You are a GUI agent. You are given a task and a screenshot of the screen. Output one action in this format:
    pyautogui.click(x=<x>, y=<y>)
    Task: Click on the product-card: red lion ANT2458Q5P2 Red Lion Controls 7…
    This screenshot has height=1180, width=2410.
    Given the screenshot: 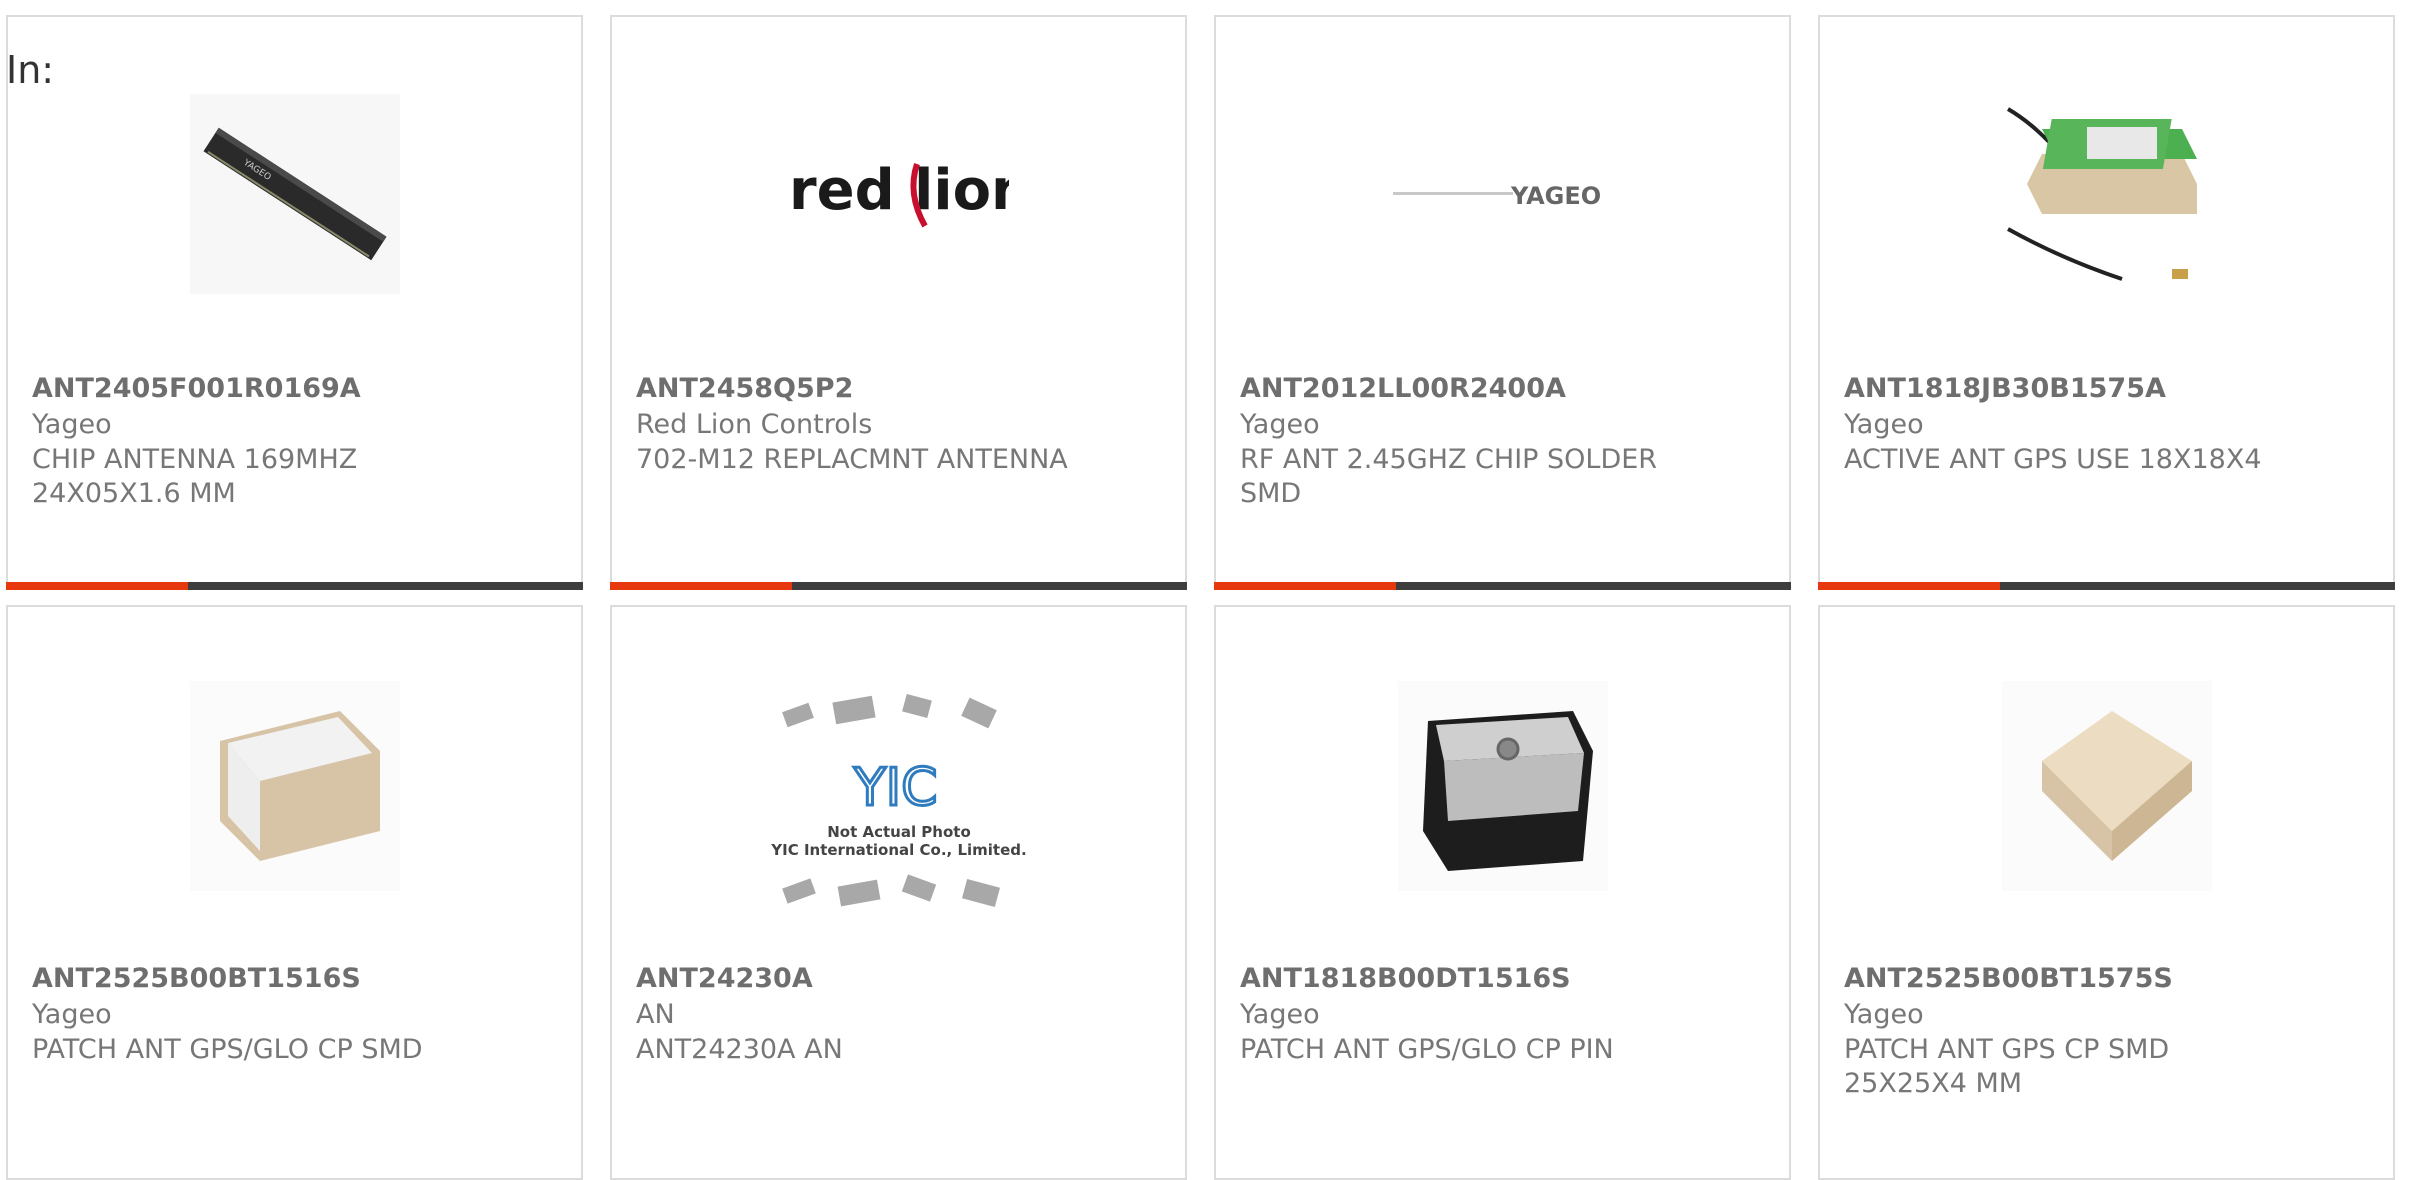 What is the action you would take?
    pyautogui.click(x=898, y=302)
    